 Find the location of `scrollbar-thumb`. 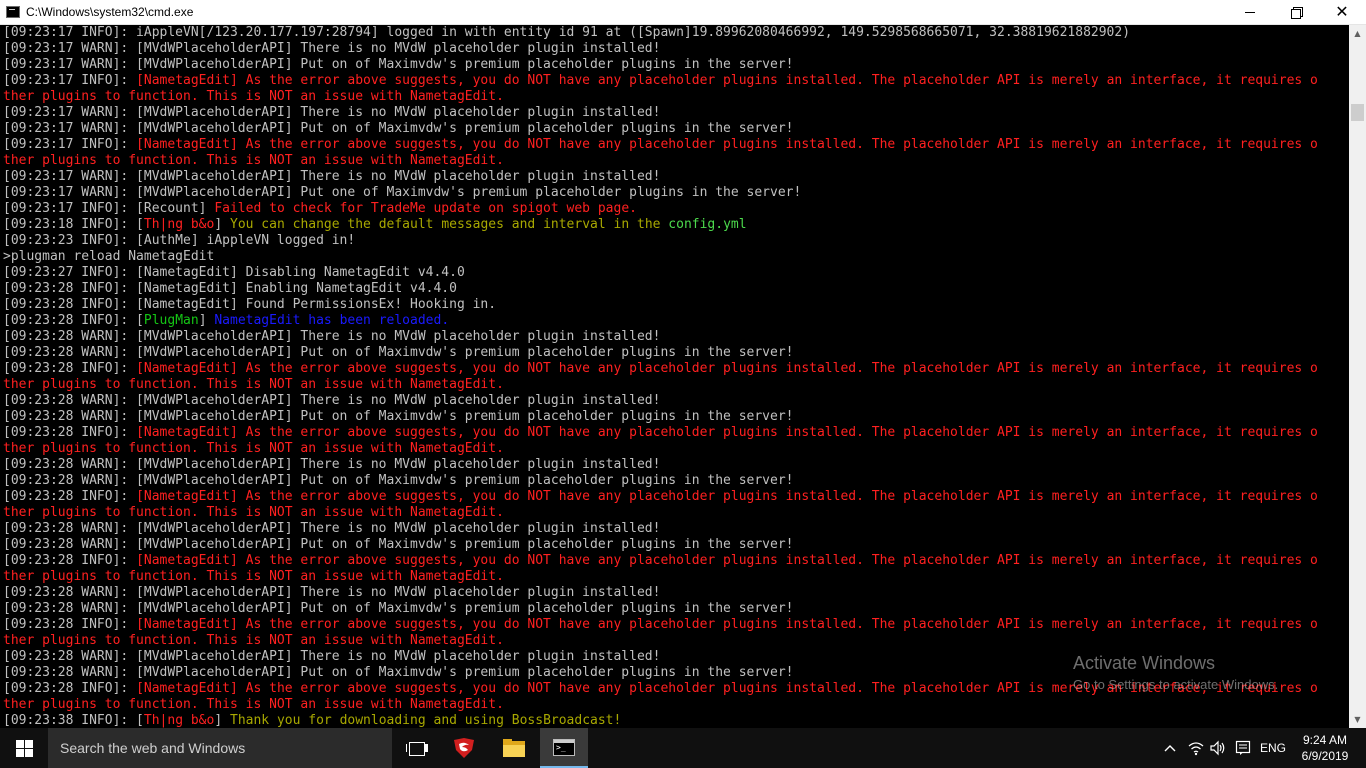

scrollbar-thumb is located at coordinates (1357, 112).